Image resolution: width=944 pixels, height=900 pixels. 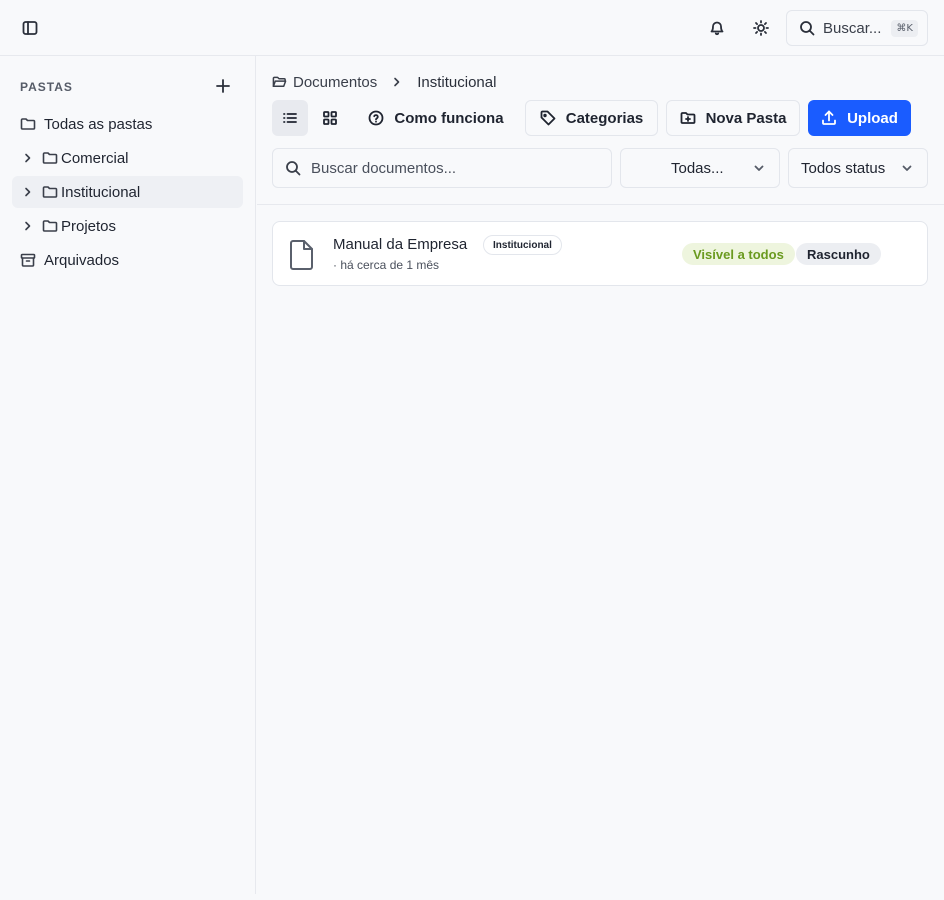 I want to click on how-it-works-label: Como funciona, so click(x=449, y=118).